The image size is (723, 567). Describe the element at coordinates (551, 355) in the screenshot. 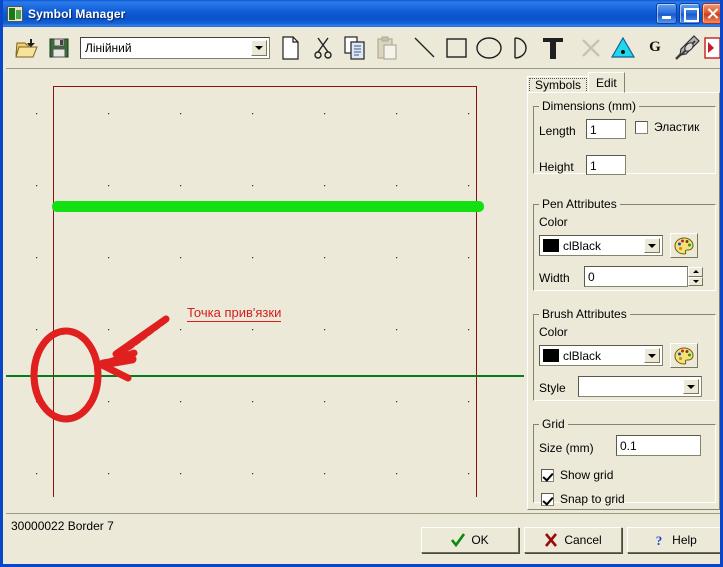

I see `brush-color-swatch` at that location.